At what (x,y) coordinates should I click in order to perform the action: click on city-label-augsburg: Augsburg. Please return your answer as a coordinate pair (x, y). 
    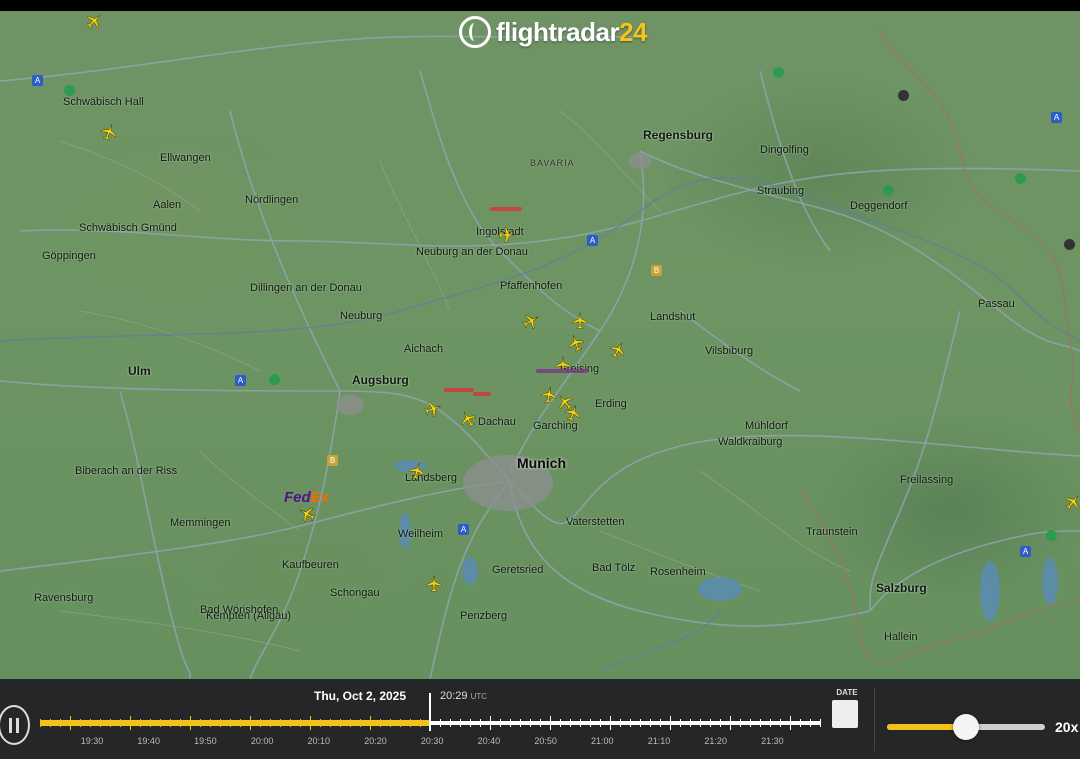
    Looking at the image, I should click on (380, 380).